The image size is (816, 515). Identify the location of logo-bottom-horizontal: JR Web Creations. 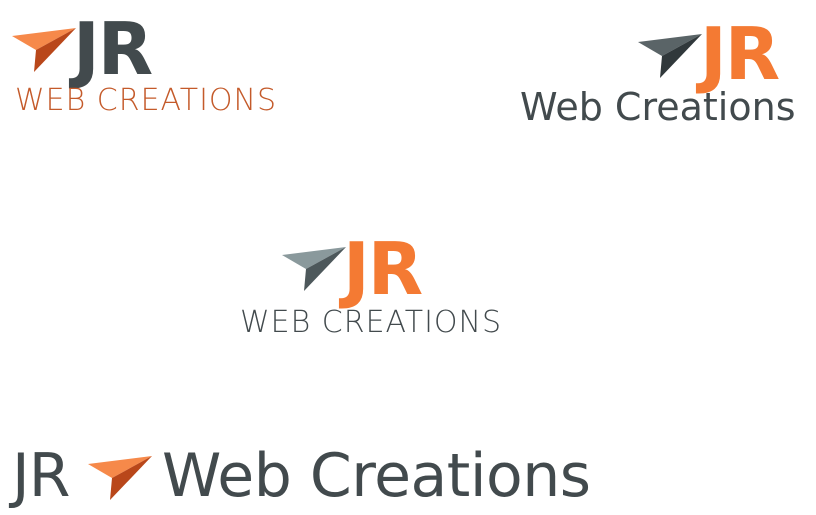
(310, 472).